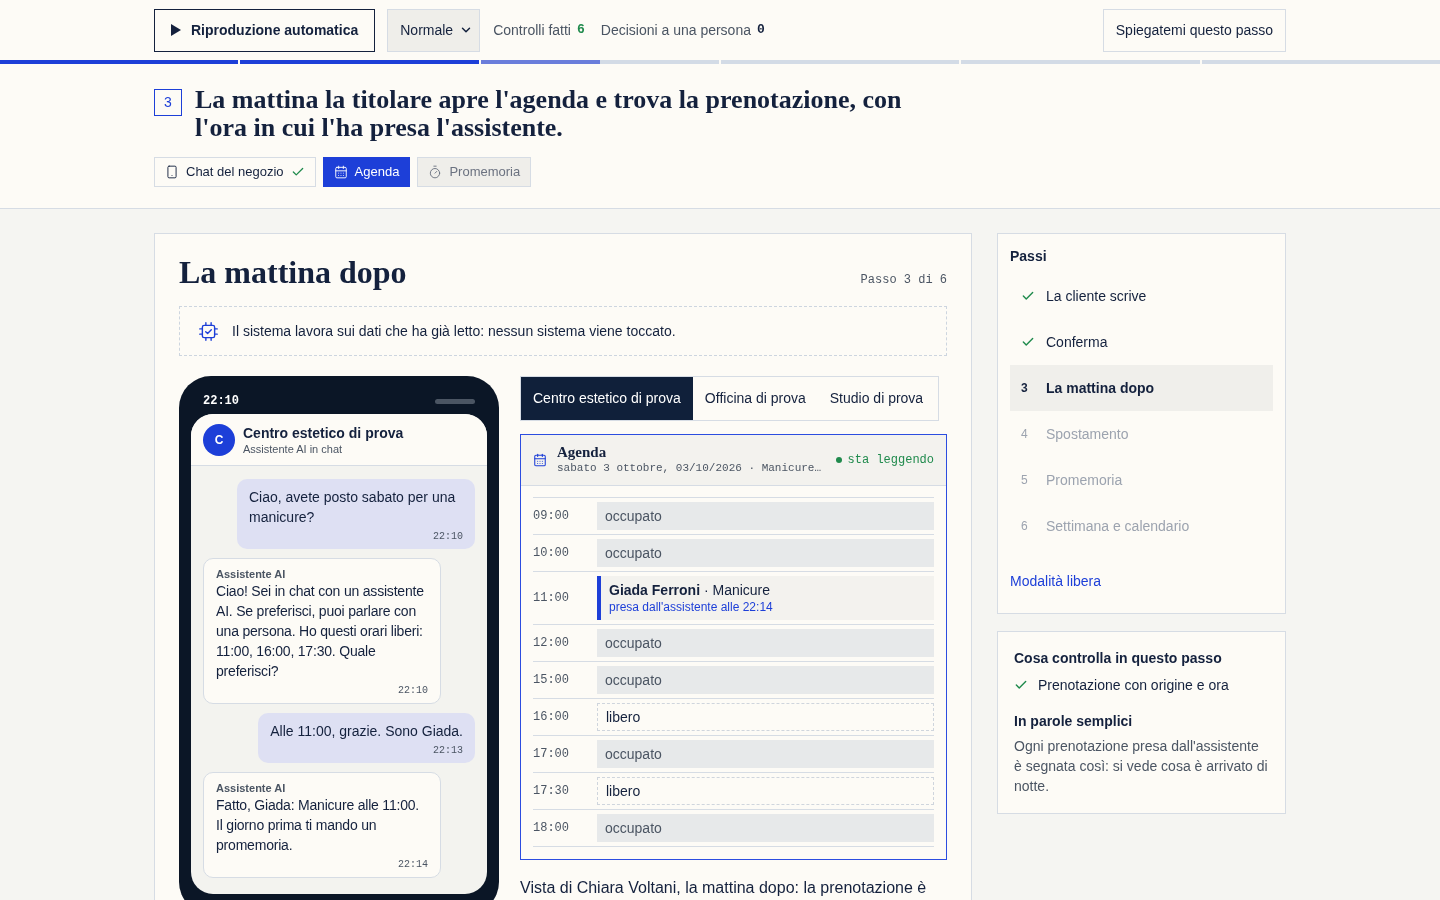 The height and width of the screenshot is (900, 1440). I want to click on slot-time: 11:00, so click(551, 598).